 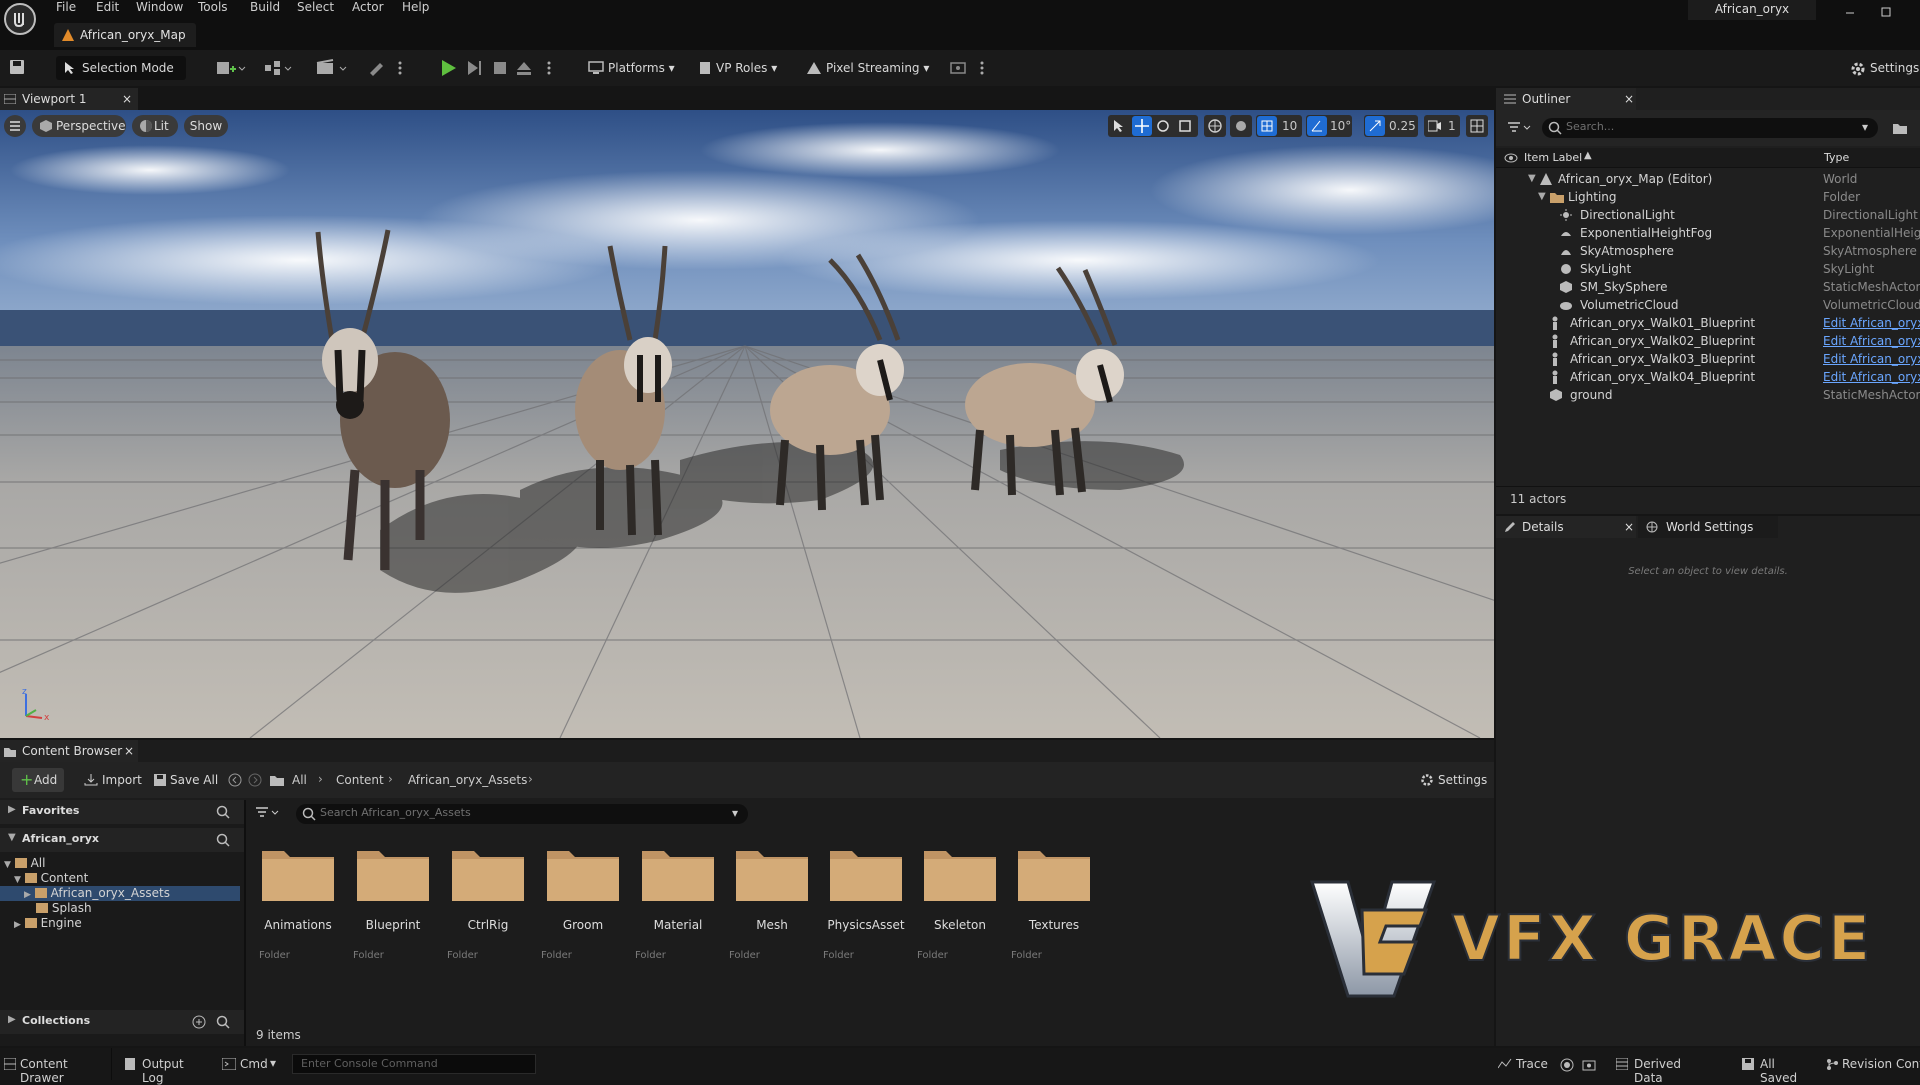 What do you see at coordinates (1215, 126) in the screenshot?
I see `world-local-button` at bounding box center [1215, 126].